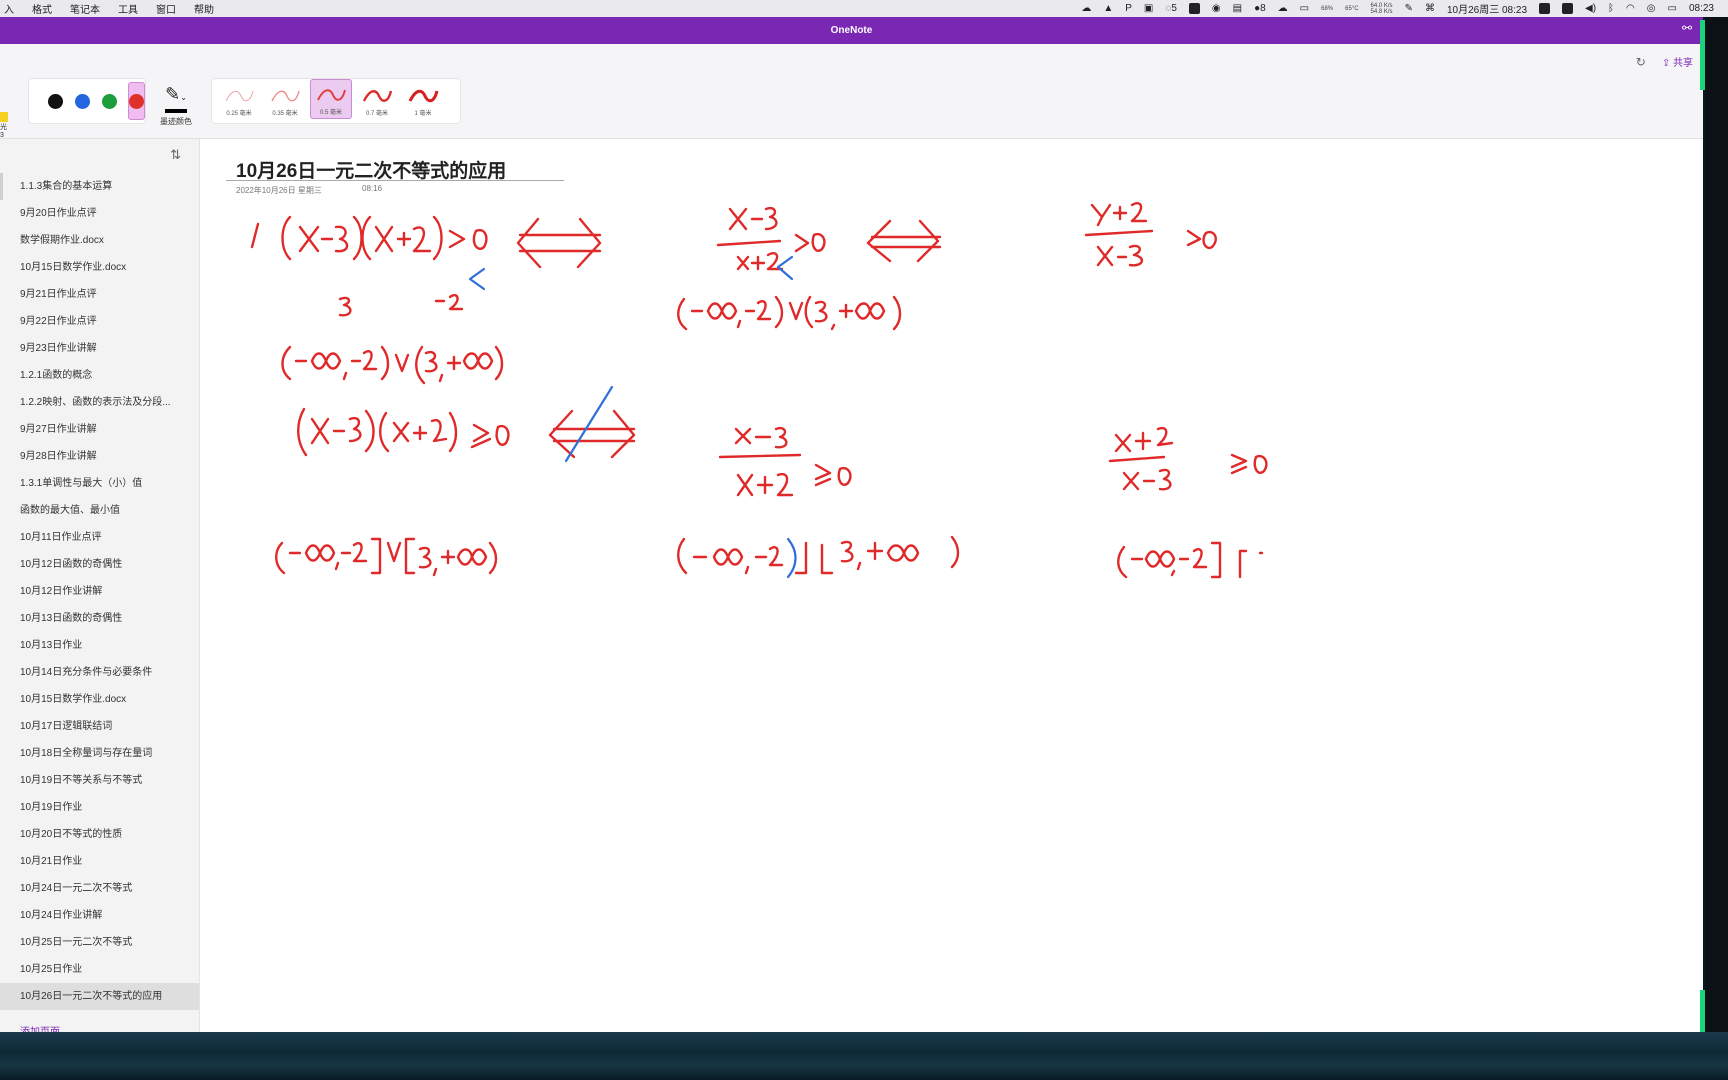  I want to click on width-option-4: 0.7 毫米, so click(377, 99).